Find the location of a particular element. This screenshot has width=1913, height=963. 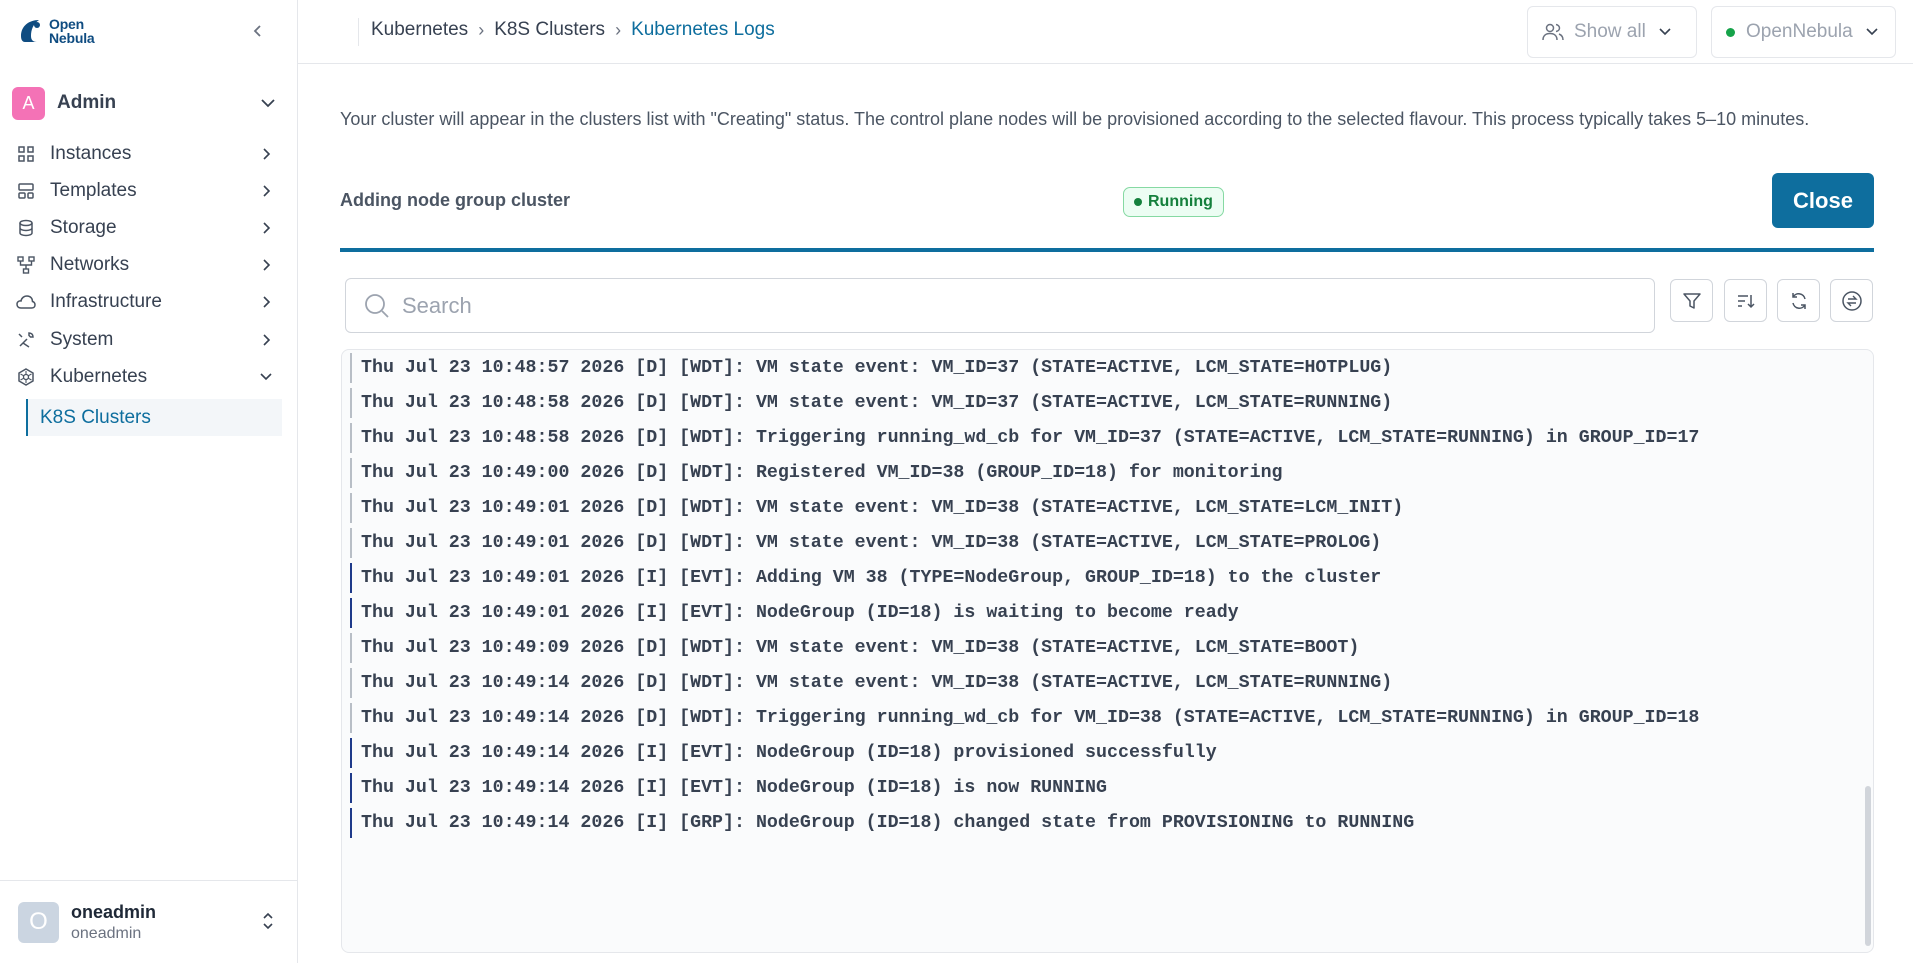

sidebar-item-label: Kubernetes is located at coordinates (99, 376).